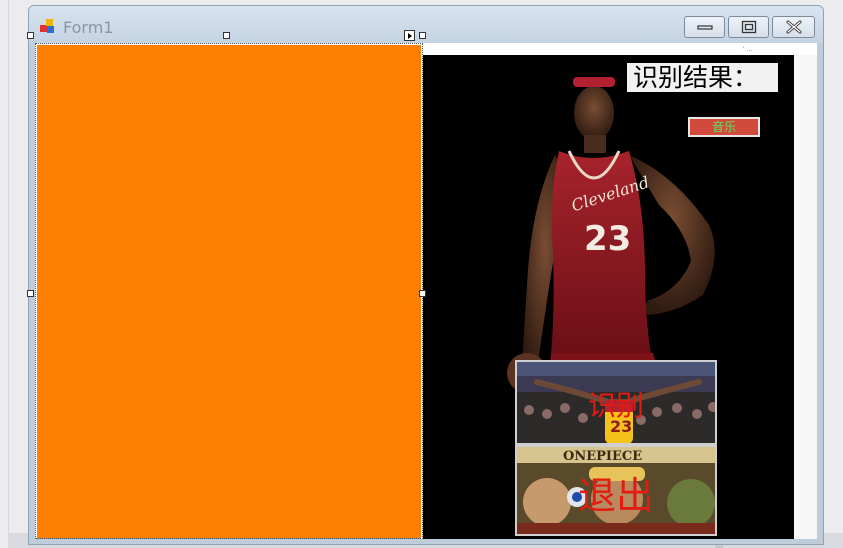 This screenshot has height=548, width=843. Describe the element at coordinates (88, 27) in the screenshot. I see `window-title: Form1` at that location.